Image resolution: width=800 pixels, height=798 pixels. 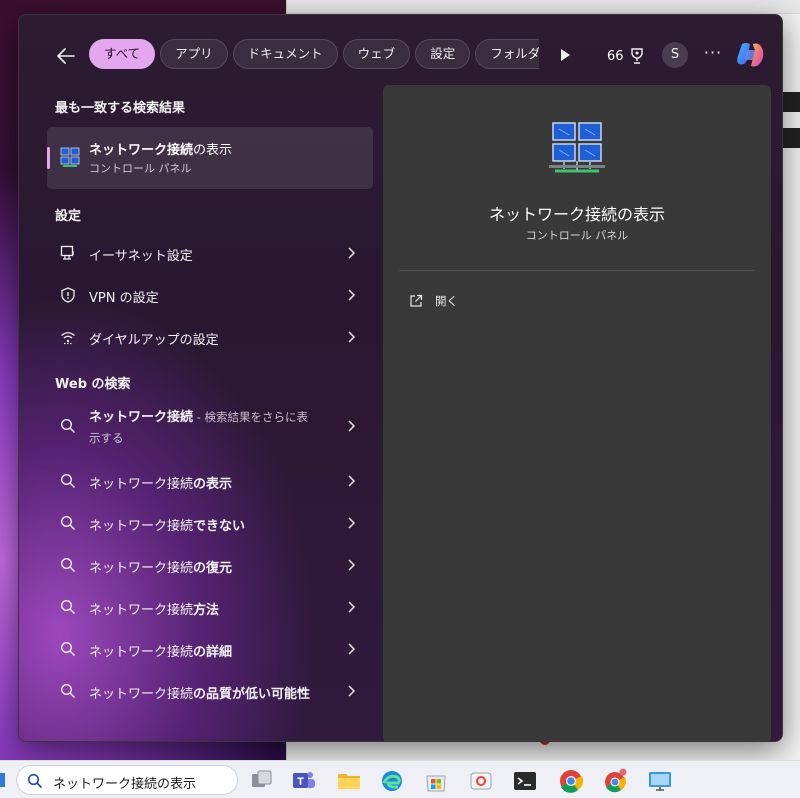 I want to click on rewards-points: 66, so click(x=626, y=56).